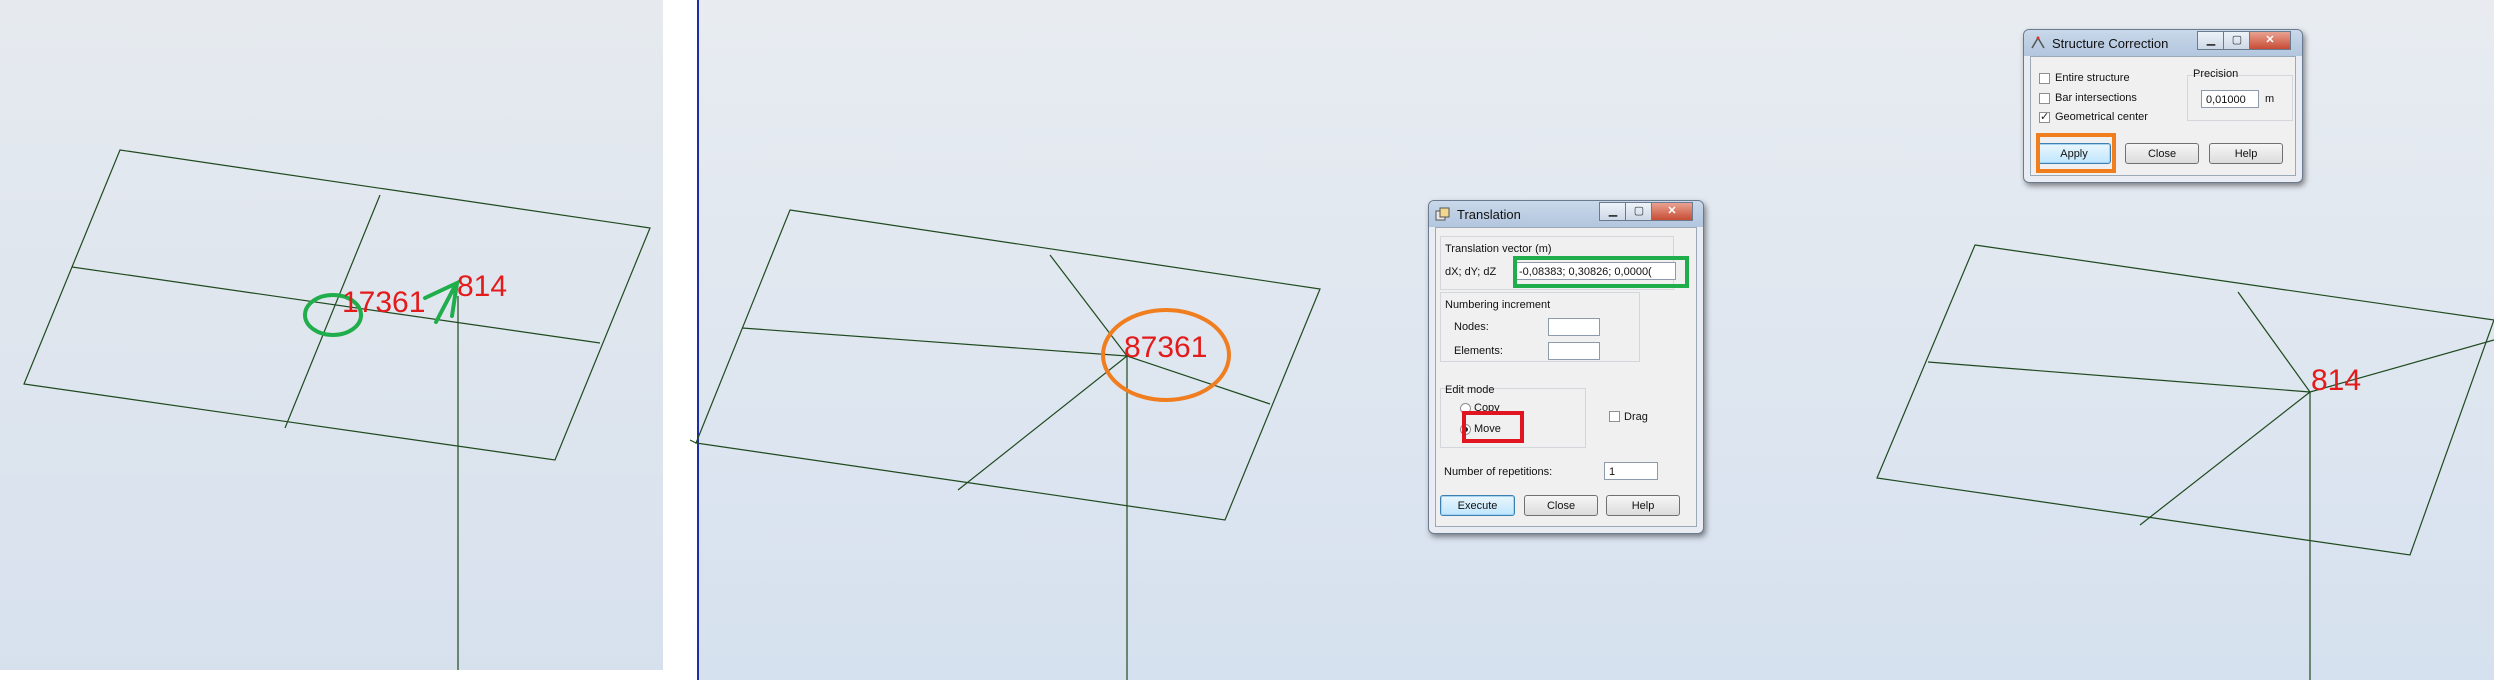 Image resolution: width=2494 pixels, height=680 pixels. Describe the element at coordinates (1498, 249) in the screenshot. I see `vector-group-label: Translation vector (m)` at that location.